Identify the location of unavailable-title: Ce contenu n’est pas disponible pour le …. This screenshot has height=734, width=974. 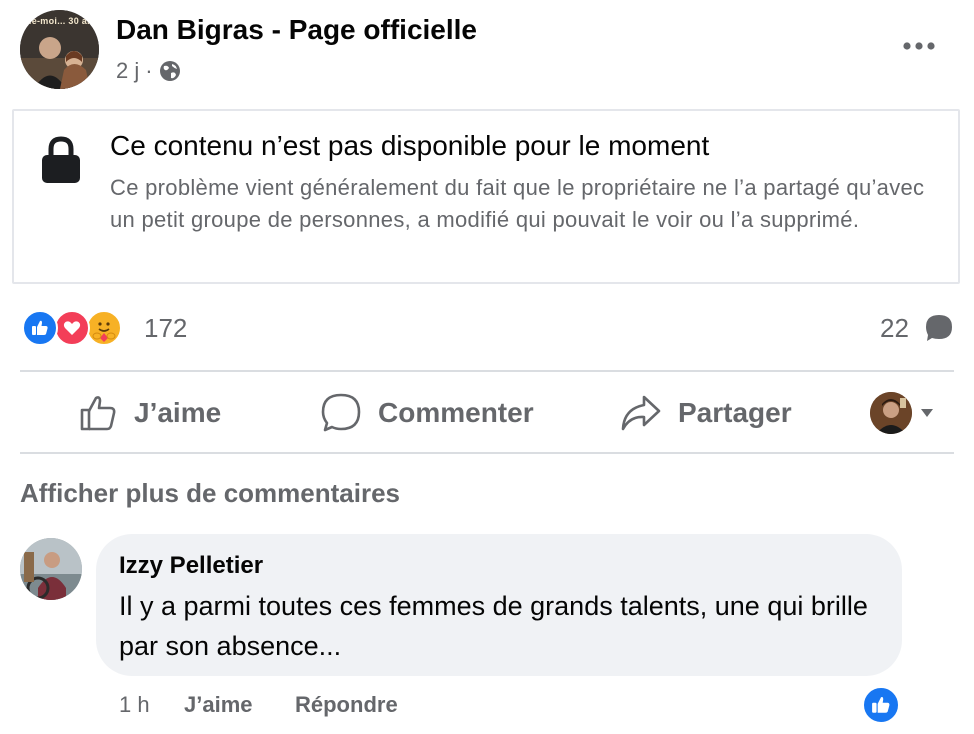
(410, 145).